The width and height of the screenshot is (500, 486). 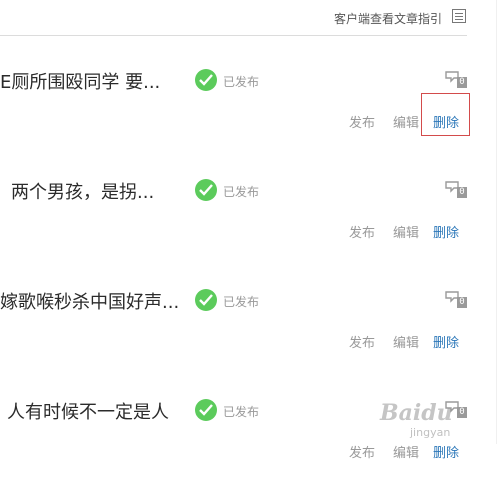 What do you see at coordinates (459, 16) in the screenshot?
I see `document-list-icon` at bounding box center [459, 16].